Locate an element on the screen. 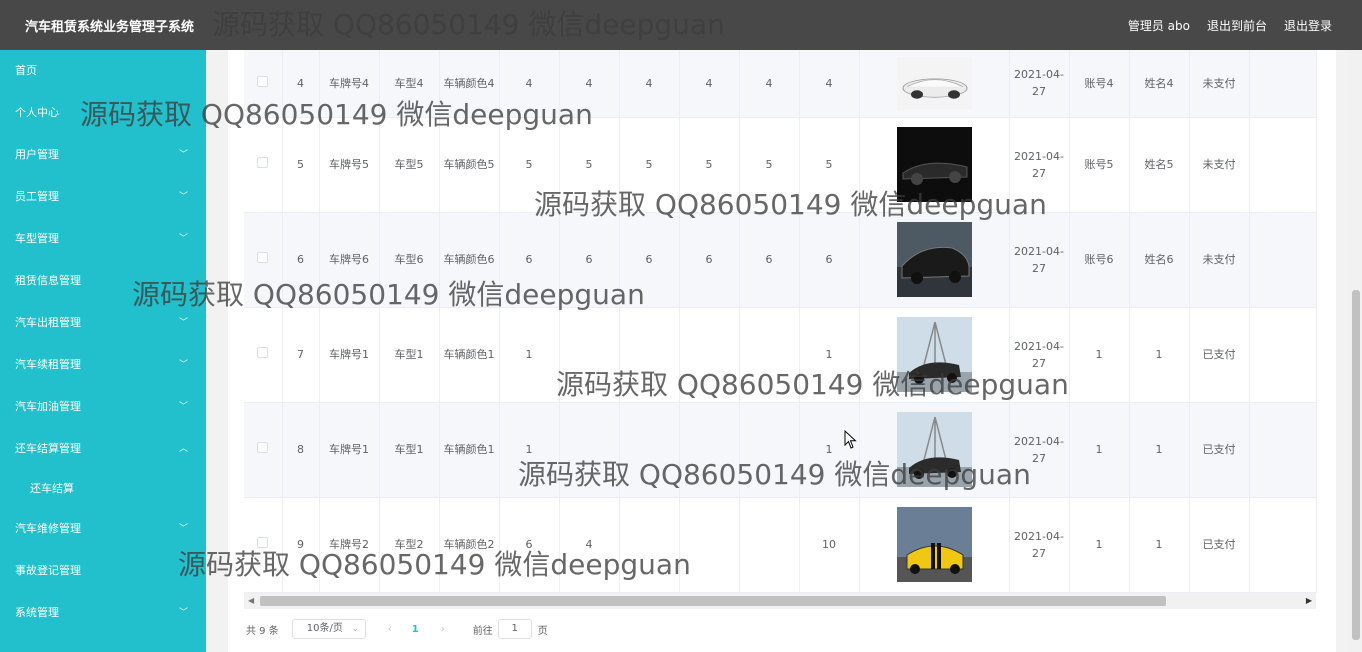  cell-model: 车型2 is located at coordinates (409, 545).